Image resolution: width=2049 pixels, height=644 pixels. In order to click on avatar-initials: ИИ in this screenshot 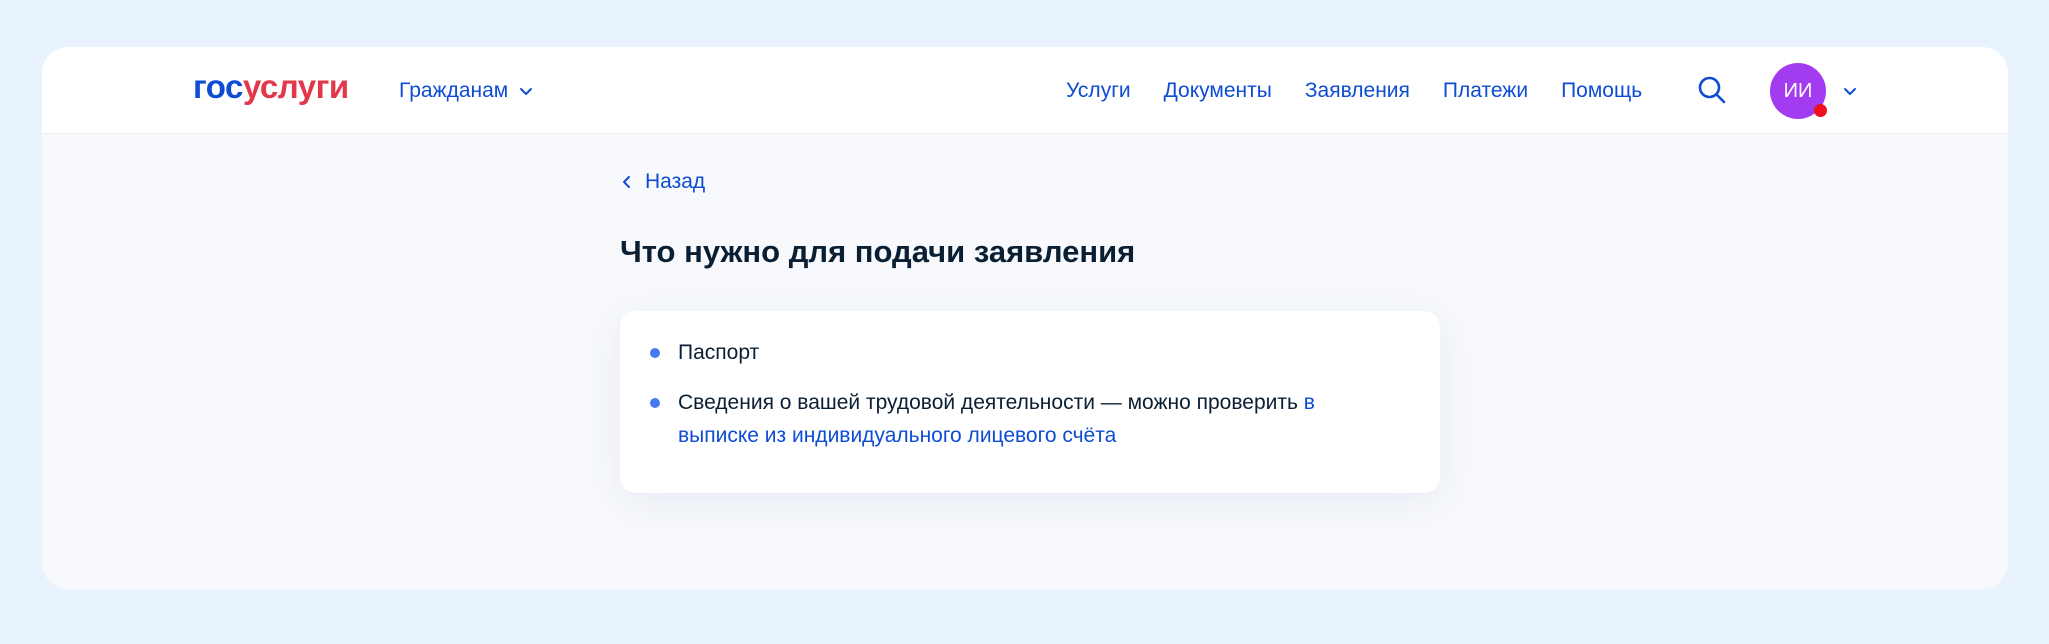, I will do `click(1798, 90)`.